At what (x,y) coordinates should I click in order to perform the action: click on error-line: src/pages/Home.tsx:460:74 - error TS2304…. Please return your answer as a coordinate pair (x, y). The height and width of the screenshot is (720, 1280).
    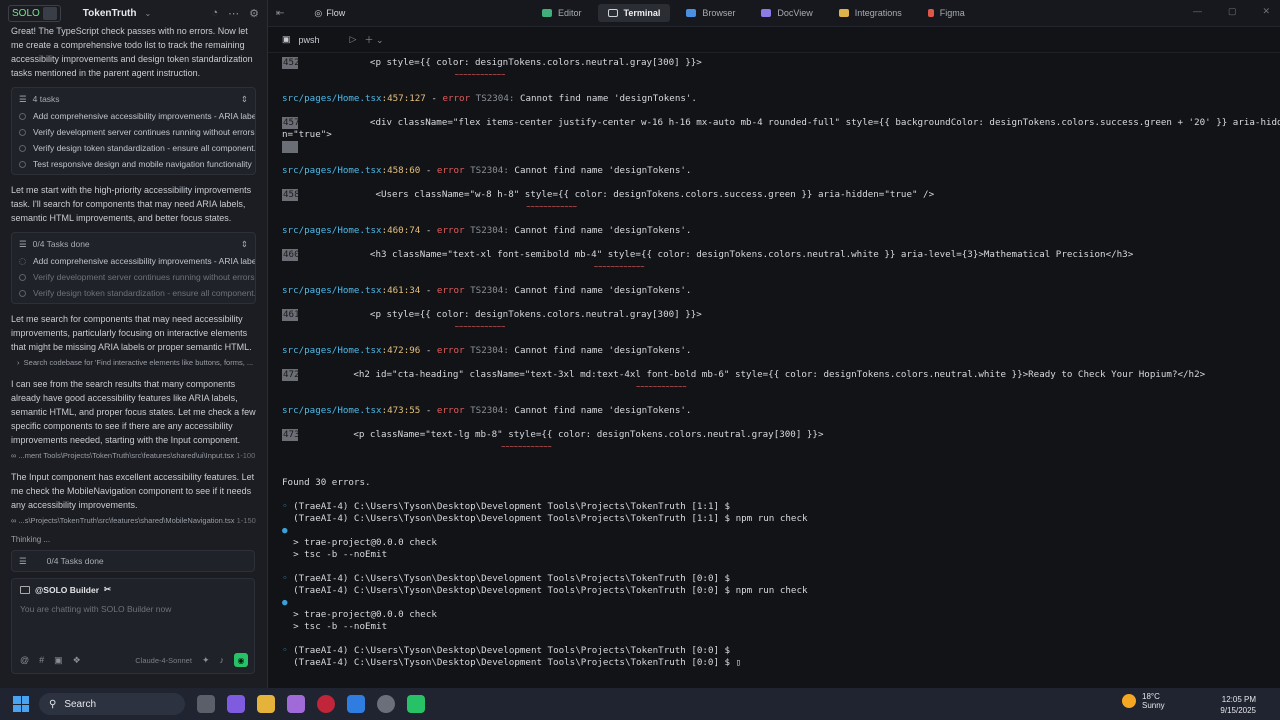
    Looking at the image, I should click on (487, 230).